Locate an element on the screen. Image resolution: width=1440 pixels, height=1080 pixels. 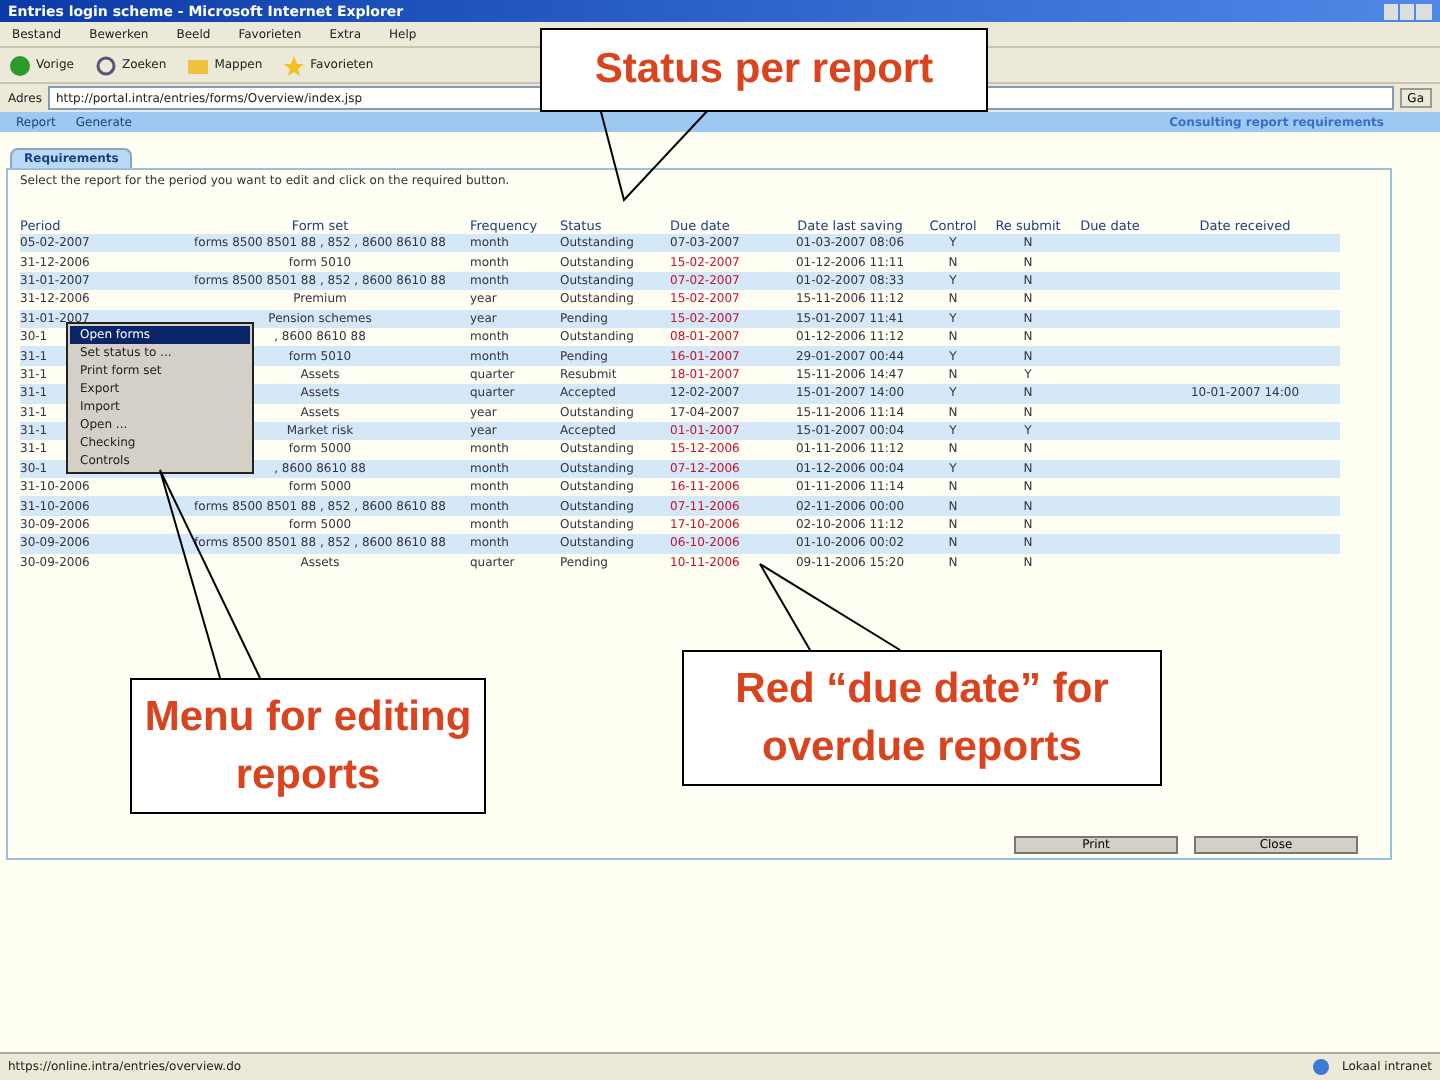
callout-tooltip: Menu for editing reports is located at coordinates (308, 746).